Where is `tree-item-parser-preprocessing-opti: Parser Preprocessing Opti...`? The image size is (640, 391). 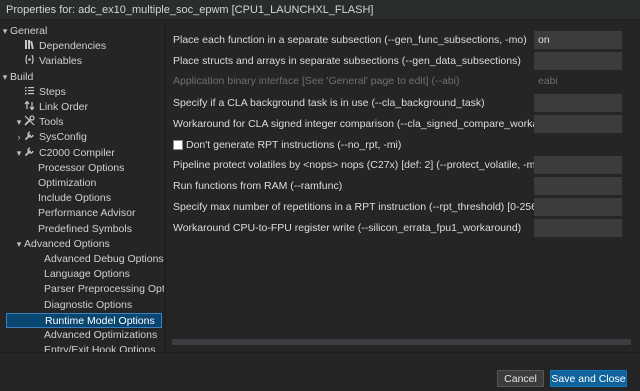 tree-item-parser-preprocessing-opti: Parser Preprocessing Opti... is located at coordinates (82, 289).